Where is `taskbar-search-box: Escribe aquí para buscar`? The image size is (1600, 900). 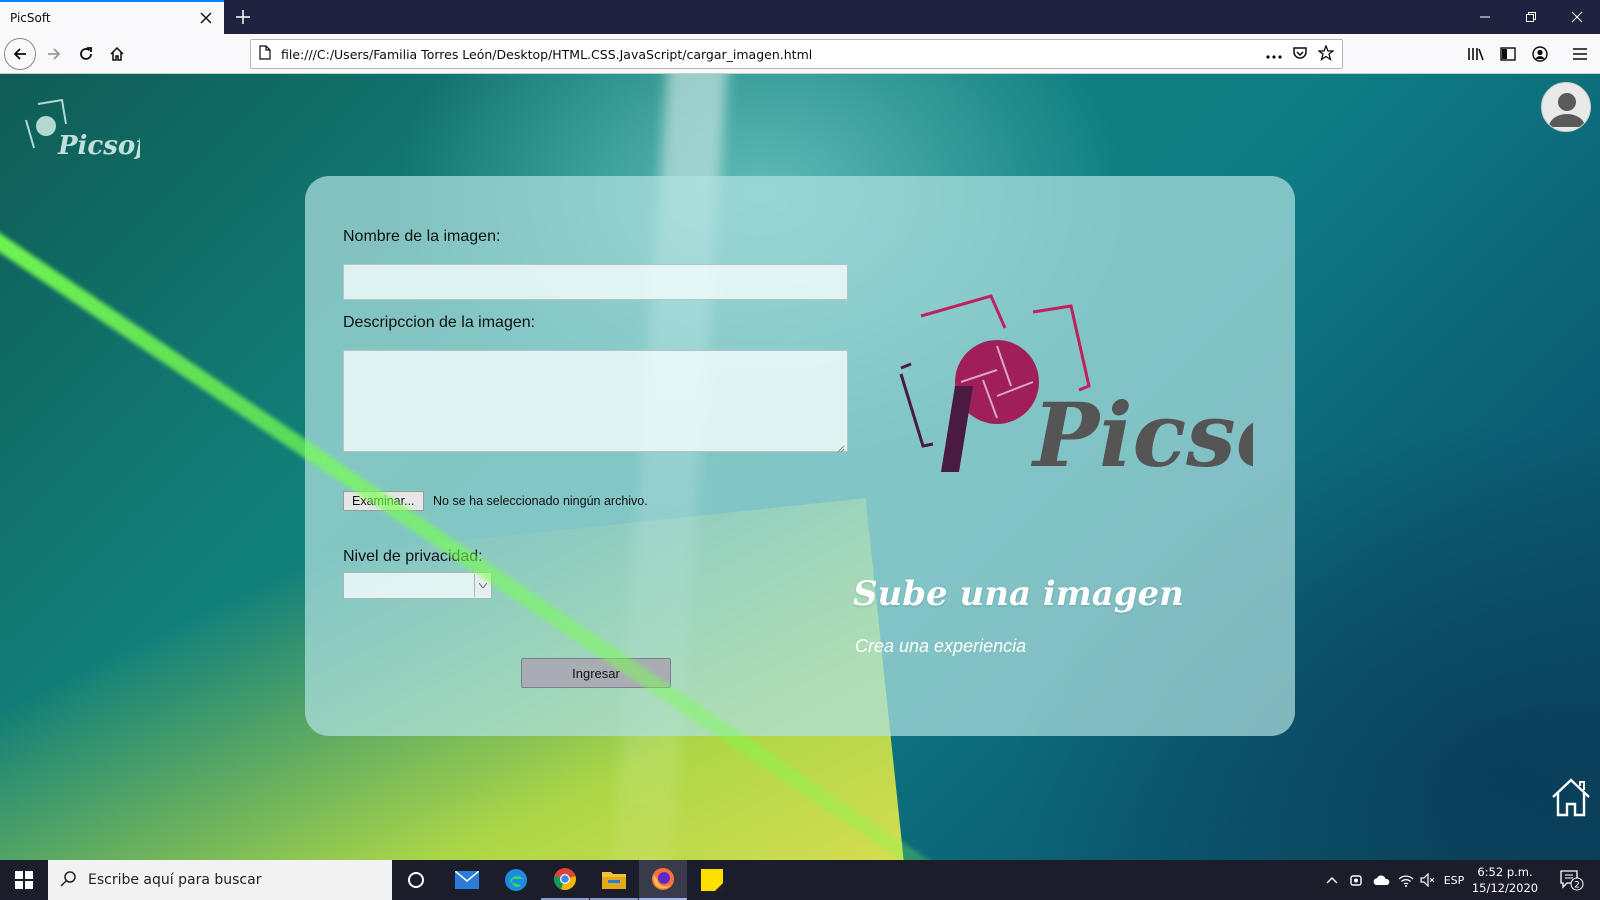 taskbar-search-box: Escribe aquí para buscar is located at coordinates (220, 880).